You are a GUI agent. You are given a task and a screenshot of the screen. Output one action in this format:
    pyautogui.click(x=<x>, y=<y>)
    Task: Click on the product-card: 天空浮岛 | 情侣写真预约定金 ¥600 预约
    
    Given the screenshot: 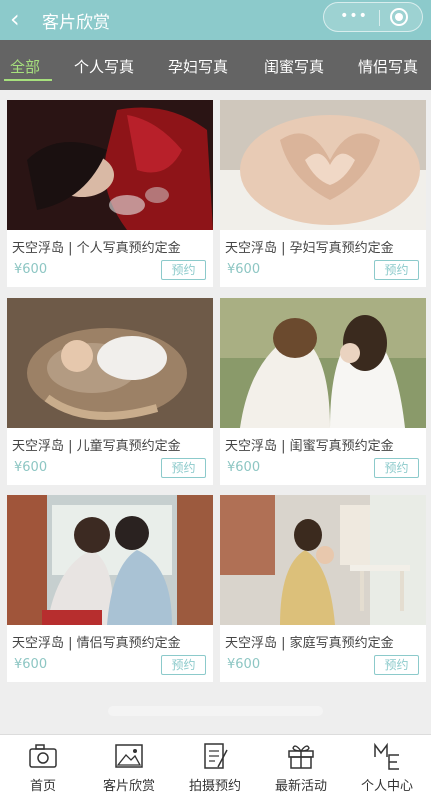 What is the action you would take?
    pyautogui.click(x=110, y=588)
    